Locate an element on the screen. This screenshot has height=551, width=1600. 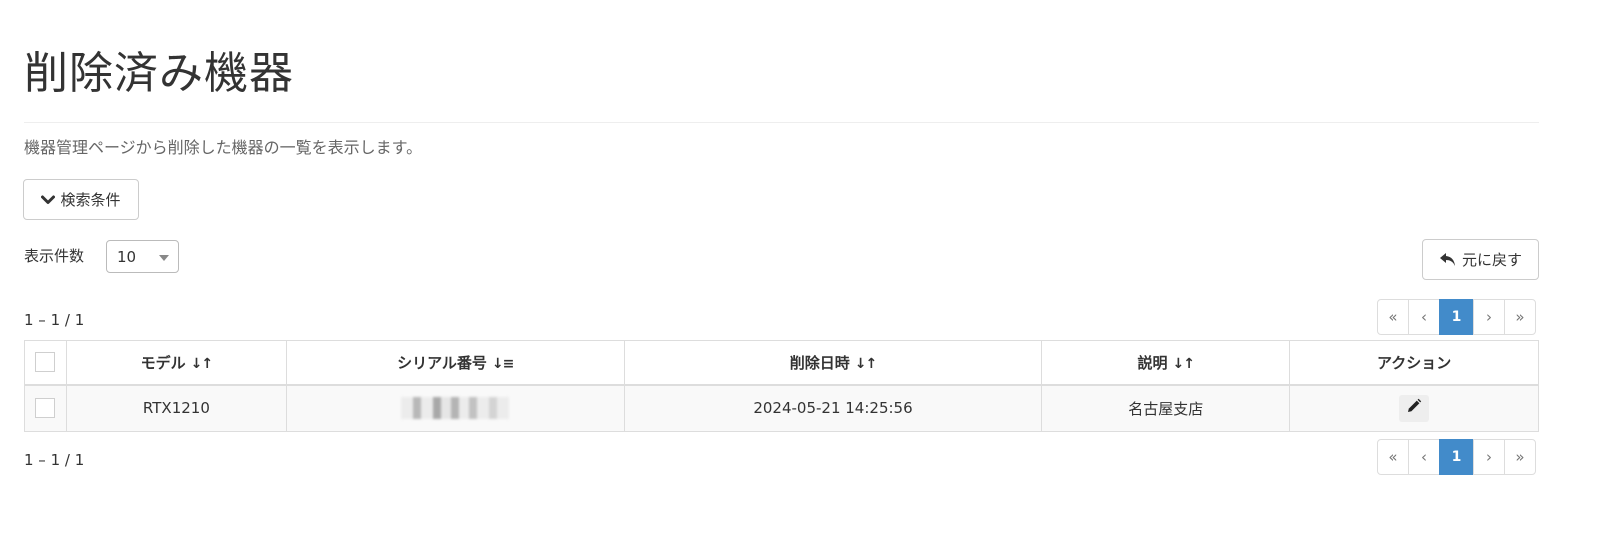
column-header-description: 説明 ↓↑ is located at coordinates (1166, 363).